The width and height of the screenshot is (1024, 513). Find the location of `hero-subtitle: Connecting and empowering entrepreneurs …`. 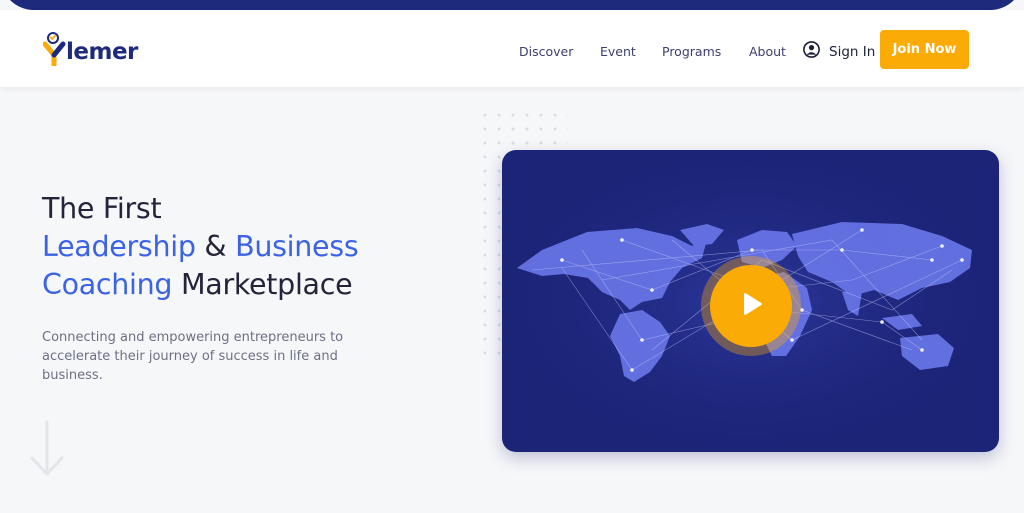

hero-subtitle: Connecting and empowering entrepreneurs … is located at coordinates (193, 356).